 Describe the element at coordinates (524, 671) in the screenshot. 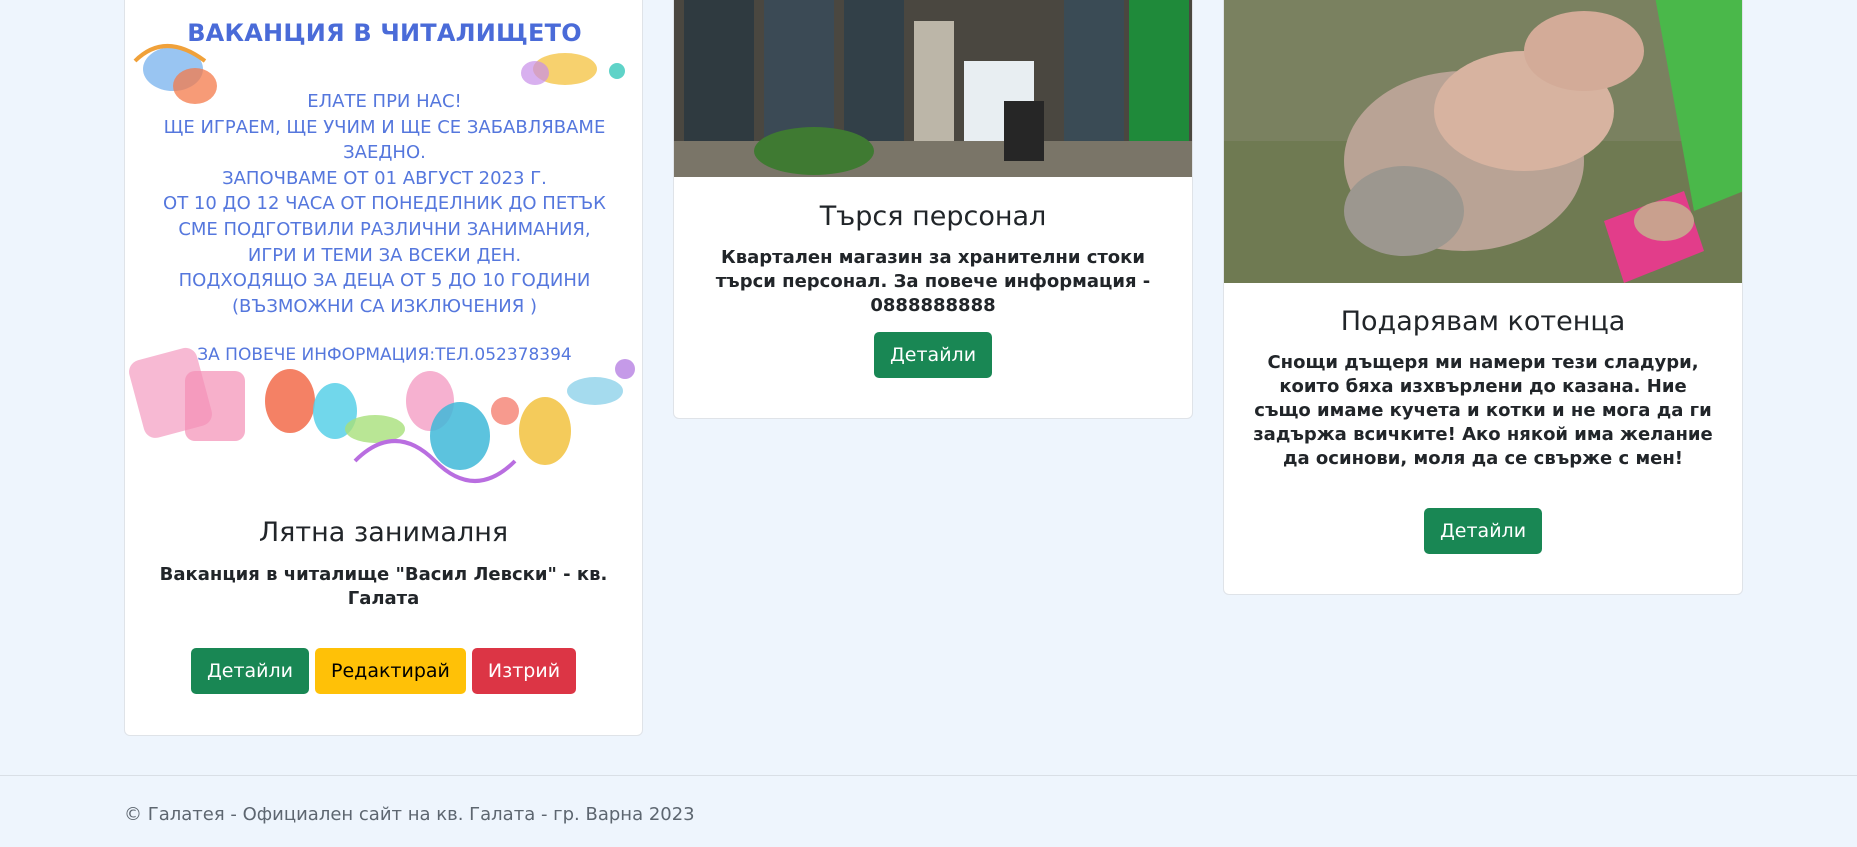

I see `delete-button: Изтрий` at that location.